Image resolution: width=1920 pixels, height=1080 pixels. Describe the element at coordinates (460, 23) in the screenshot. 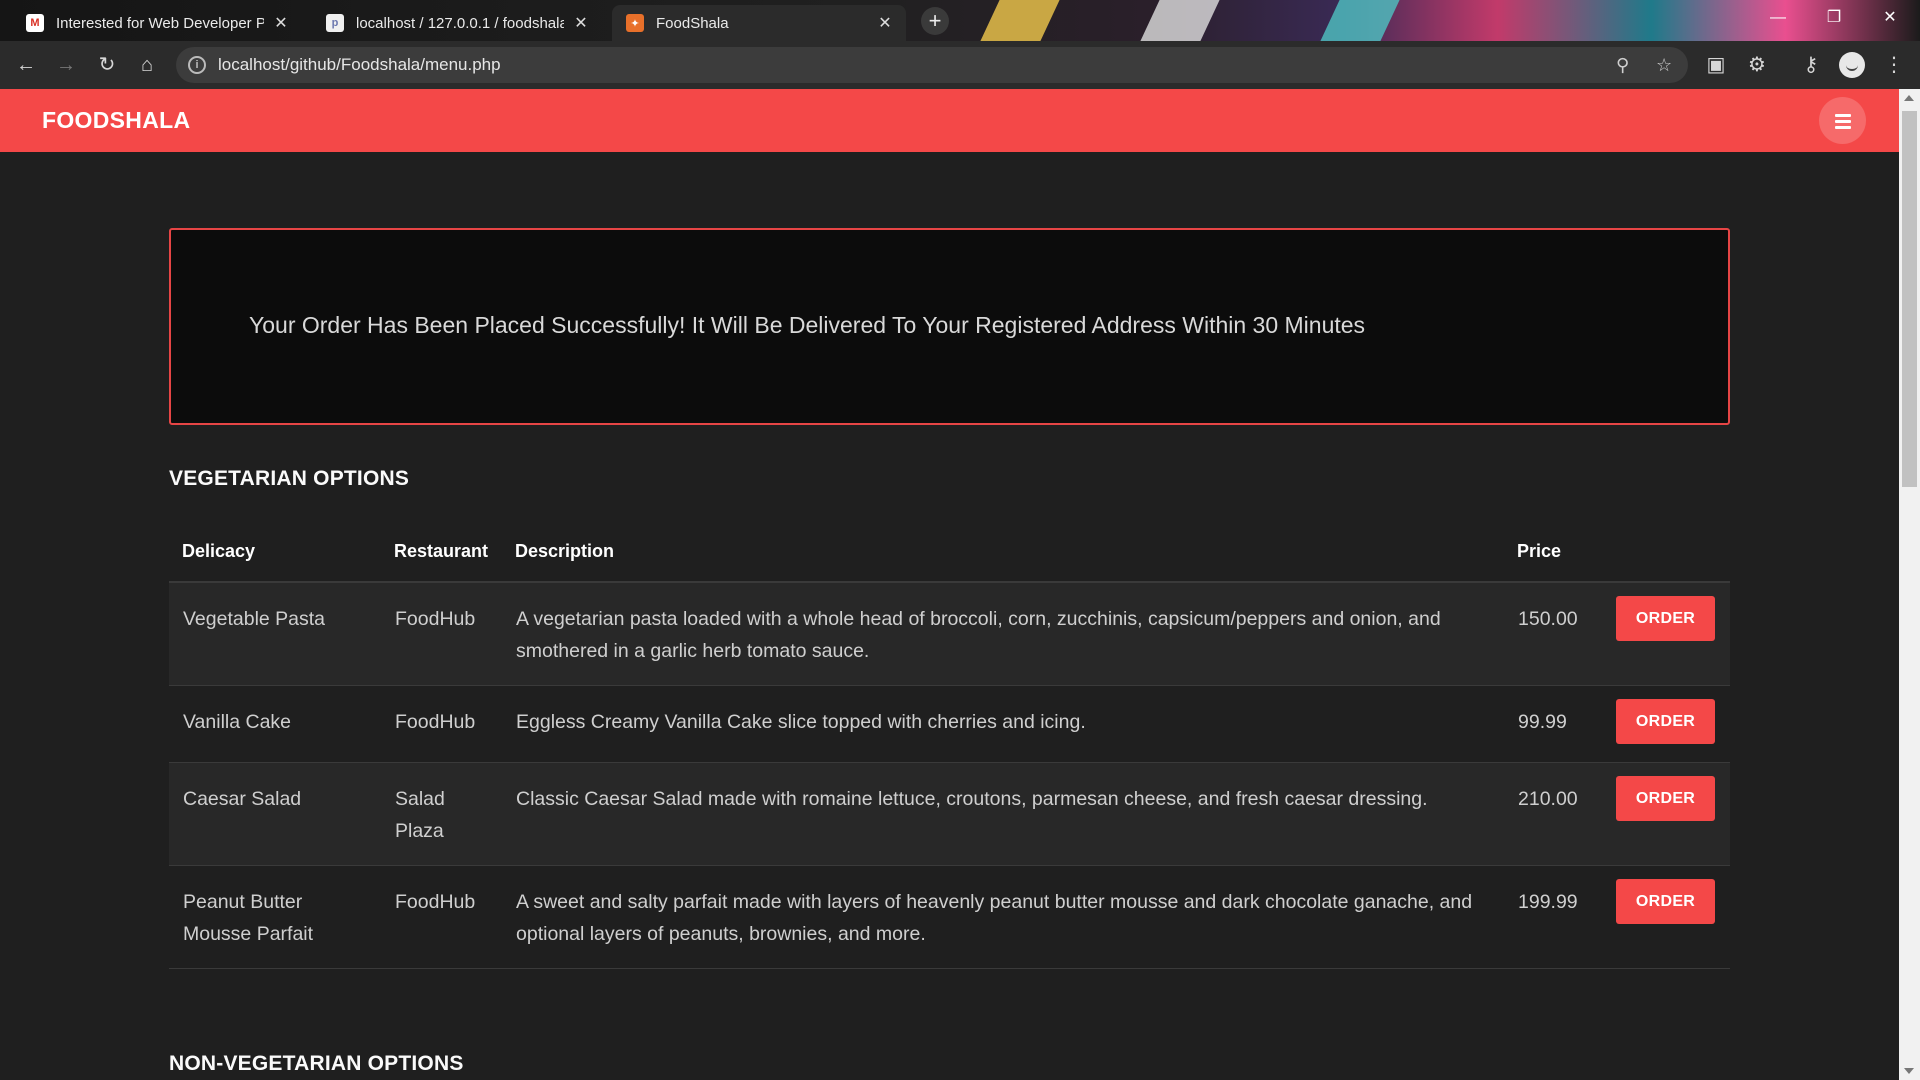

I see `tab-title: localhost / 127.0.0.1 / foodshala` at that location.